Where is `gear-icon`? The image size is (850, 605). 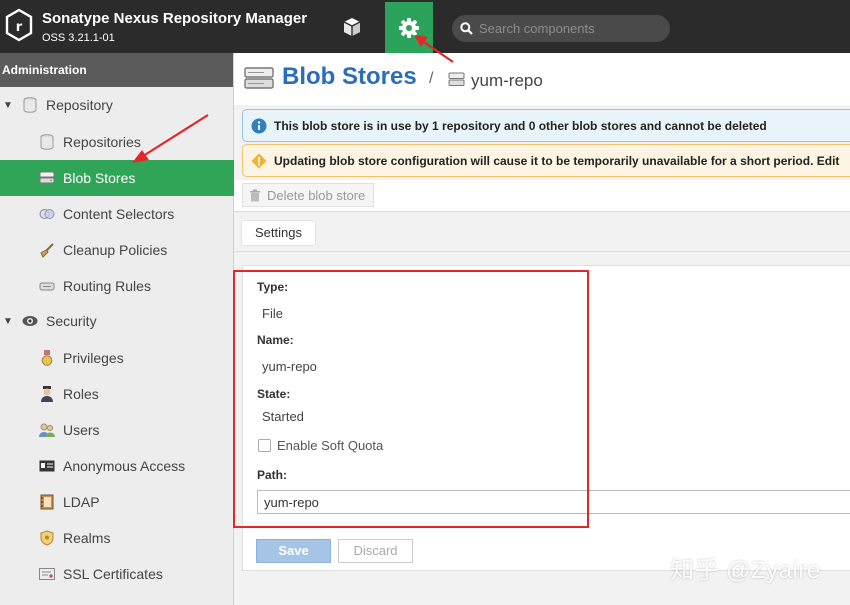 gear-icon is located at coordinates (409, 27).